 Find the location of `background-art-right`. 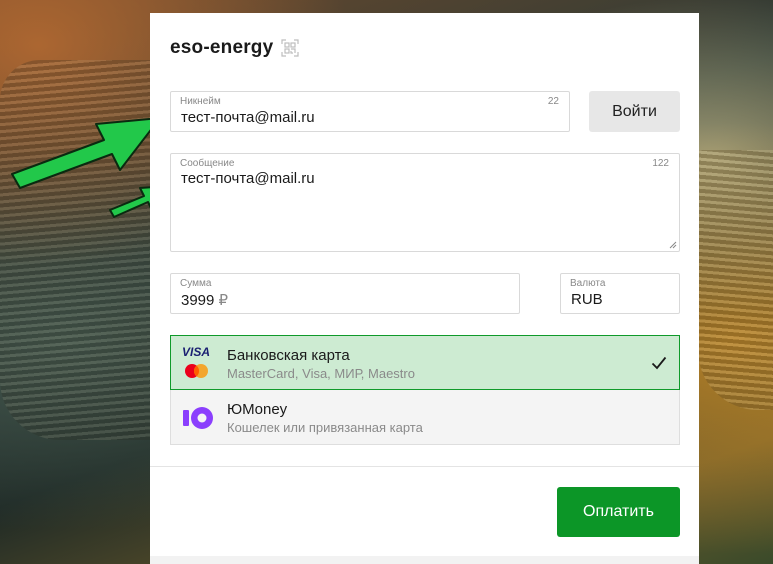

background-art-right is located at coordinates (735, 280).